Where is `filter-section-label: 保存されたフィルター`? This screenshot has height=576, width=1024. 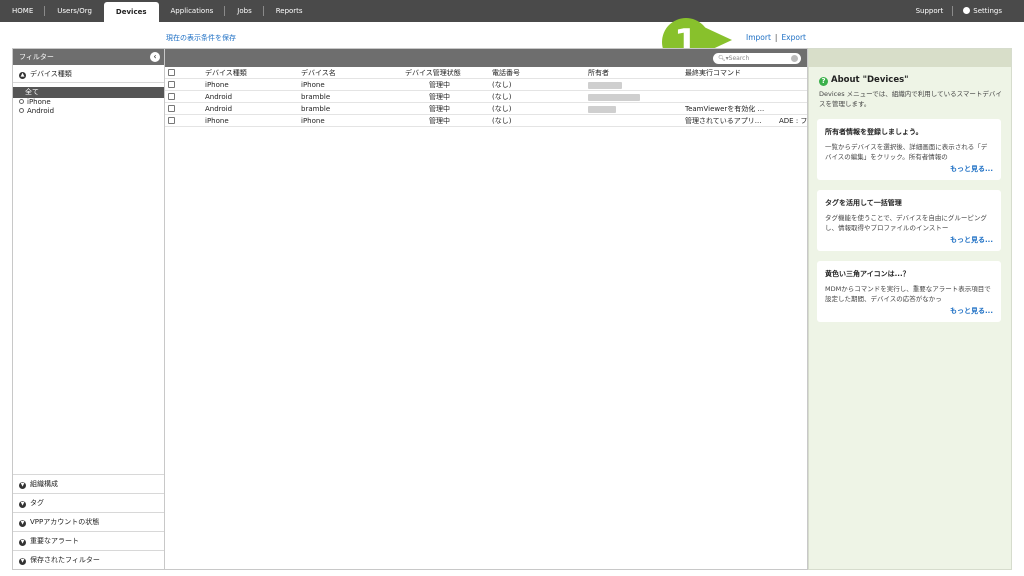 filter-section-label: 保存されたフィルター is located at coordinates (65, 560).